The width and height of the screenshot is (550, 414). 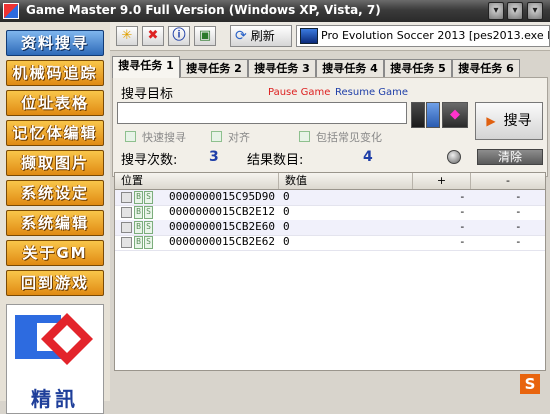 What do you see at coordinates (55, 399) in the screenshot?
I see `brand-name: 精訊` at bounding box center [55, 399].